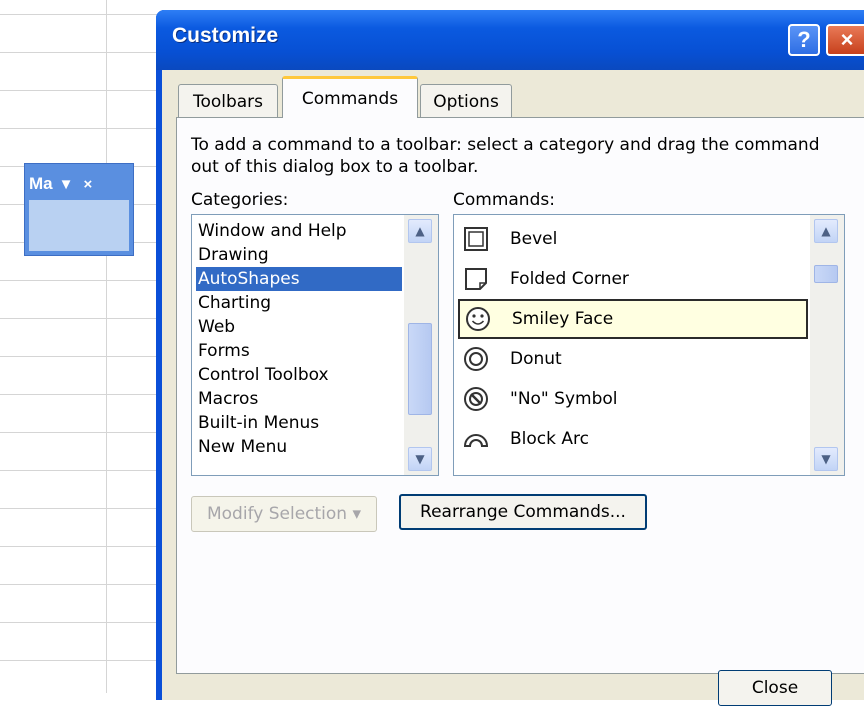 The width and height of the screenshot is (864, 706). Describe the element at coordinates (476, 359) in the screenshot. I see `donut-icon` at that location.